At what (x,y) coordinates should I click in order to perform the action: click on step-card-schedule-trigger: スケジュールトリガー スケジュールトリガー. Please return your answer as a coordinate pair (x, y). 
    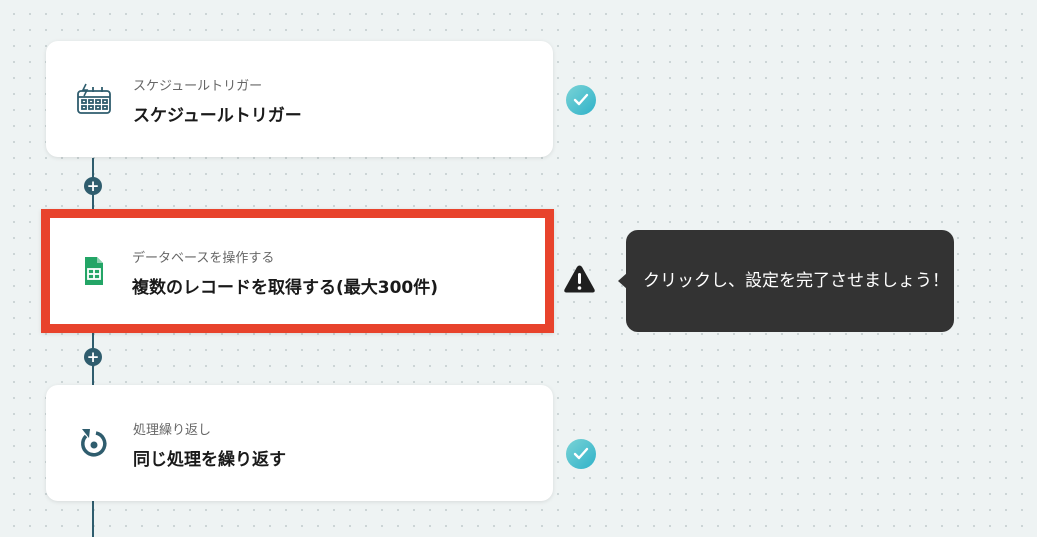
    Looking at the image, I should click on (299, 99).